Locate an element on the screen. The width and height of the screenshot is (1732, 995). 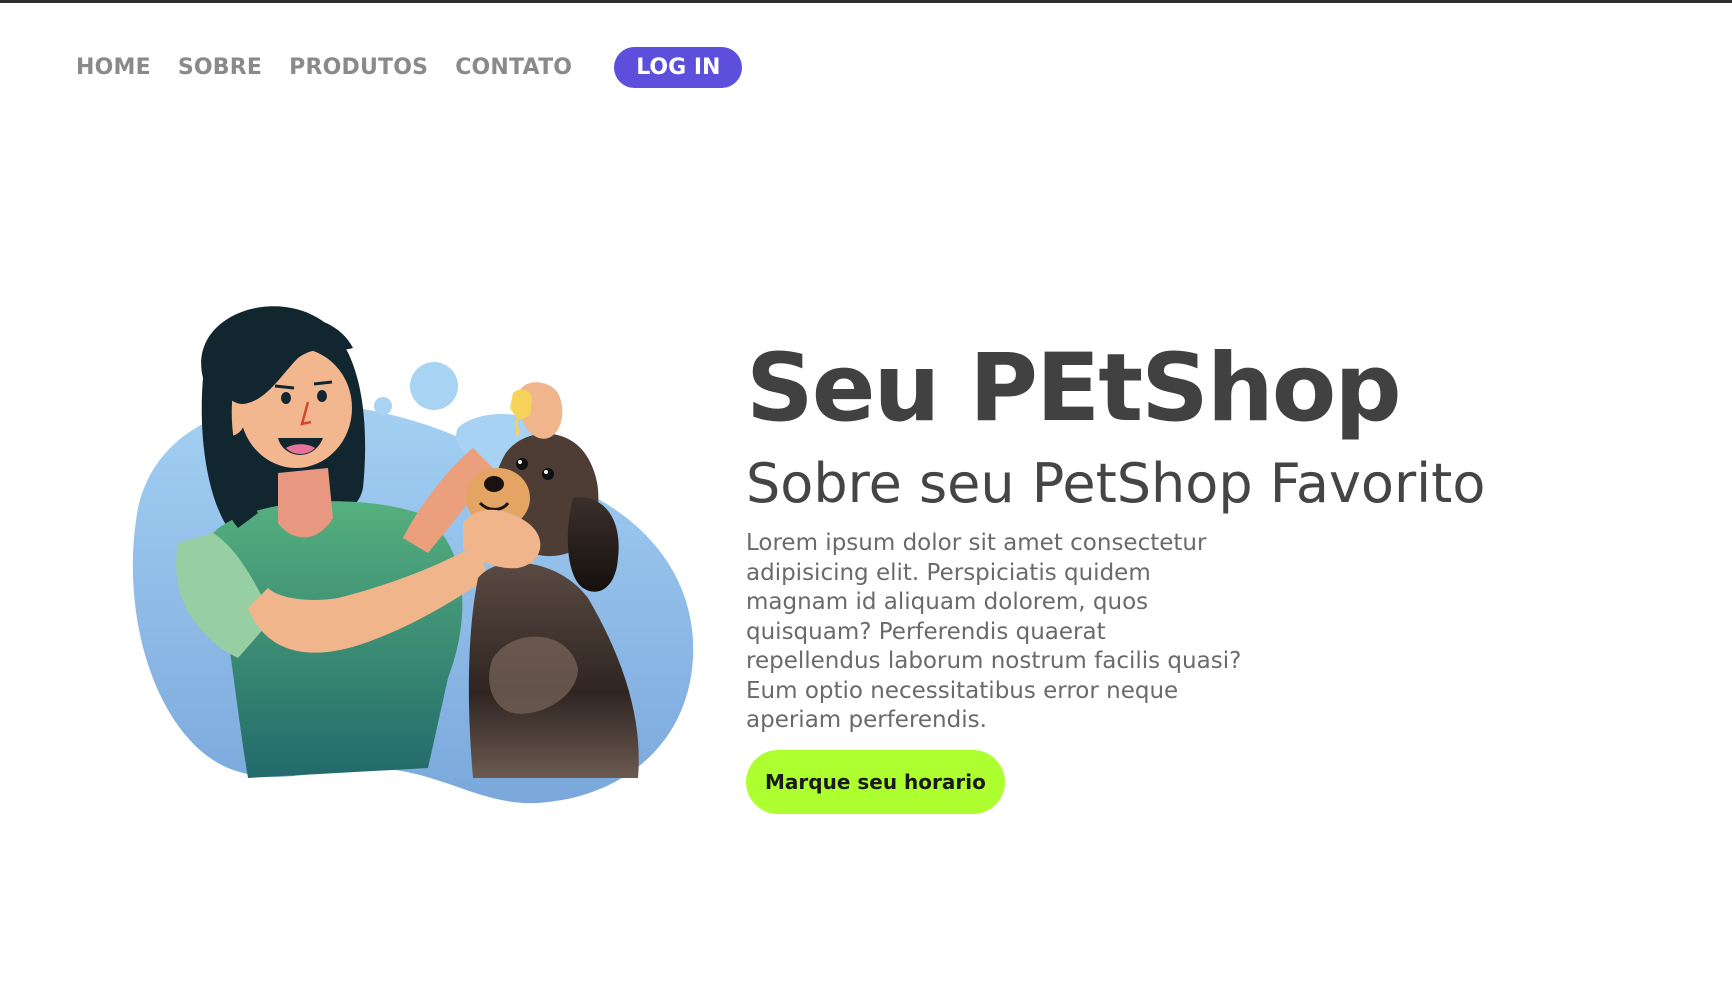
dog-nose is located at coordinates (494, 484).